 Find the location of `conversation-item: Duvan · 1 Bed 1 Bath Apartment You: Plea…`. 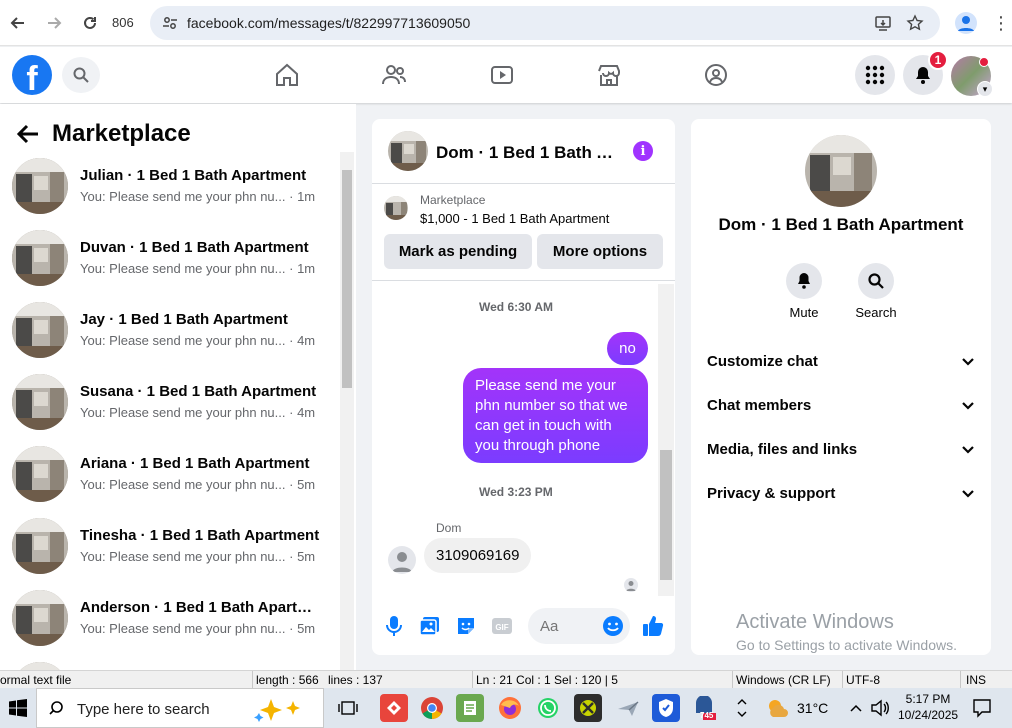

conversation-item: Duvan · 1 Bed 1 Bath Apartment You: Plea… is located at coordinates (170, 258).